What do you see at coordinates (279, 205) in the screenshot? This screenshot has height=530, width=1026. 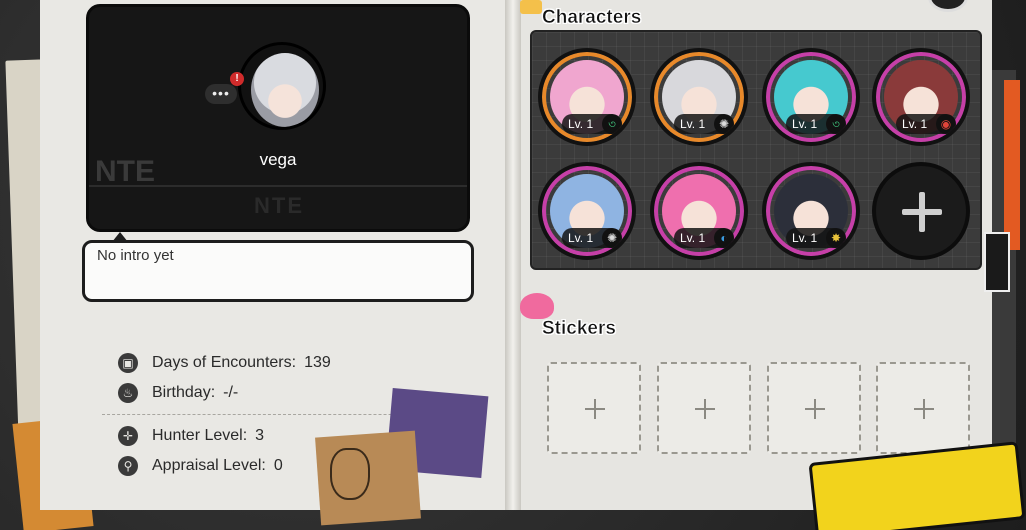 I see `card-watermark: NTE` at bounding box center [279, 205].